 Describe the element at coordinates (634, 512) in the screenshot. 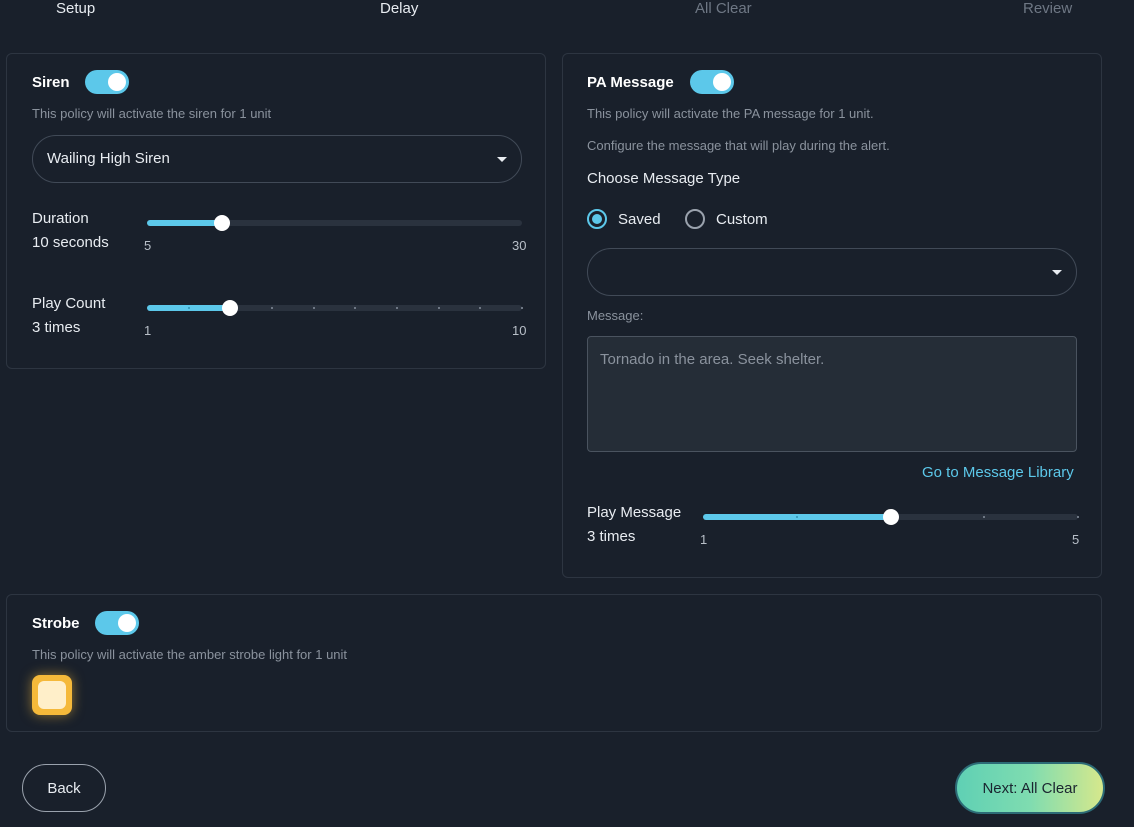

I see `play-message-label: Play Message` at that location.